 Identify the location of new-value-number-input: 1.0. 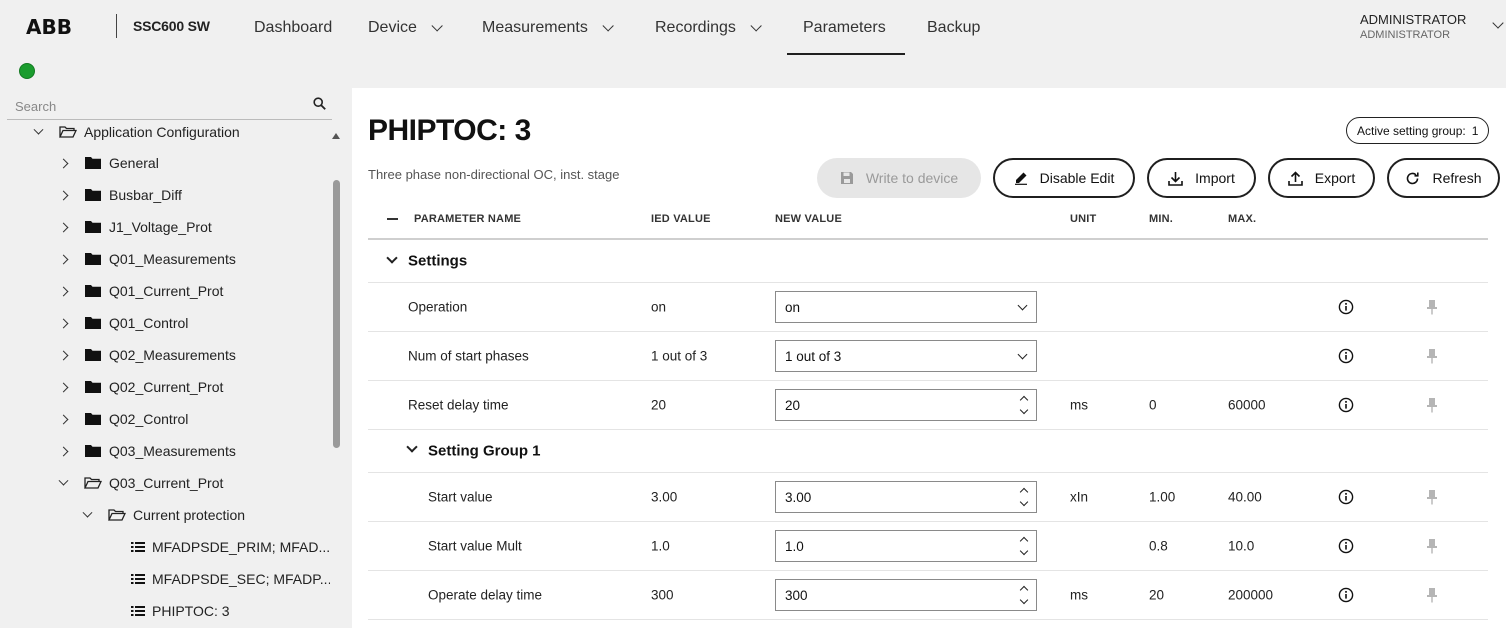
(906, 546).